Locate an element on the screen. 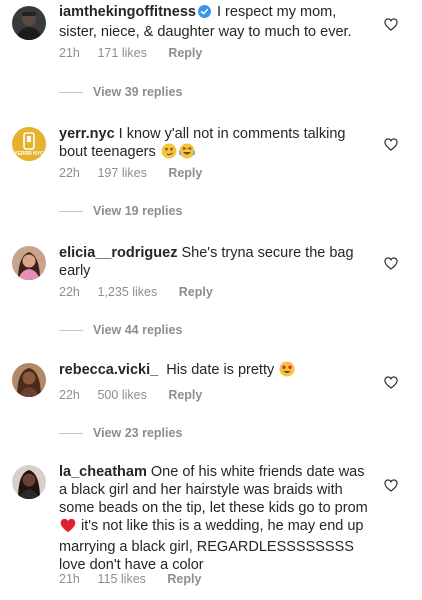 The height and width of the screenshot is (600, 422). heart-eyes-emoji-icon is located at coordinates (287, 371).